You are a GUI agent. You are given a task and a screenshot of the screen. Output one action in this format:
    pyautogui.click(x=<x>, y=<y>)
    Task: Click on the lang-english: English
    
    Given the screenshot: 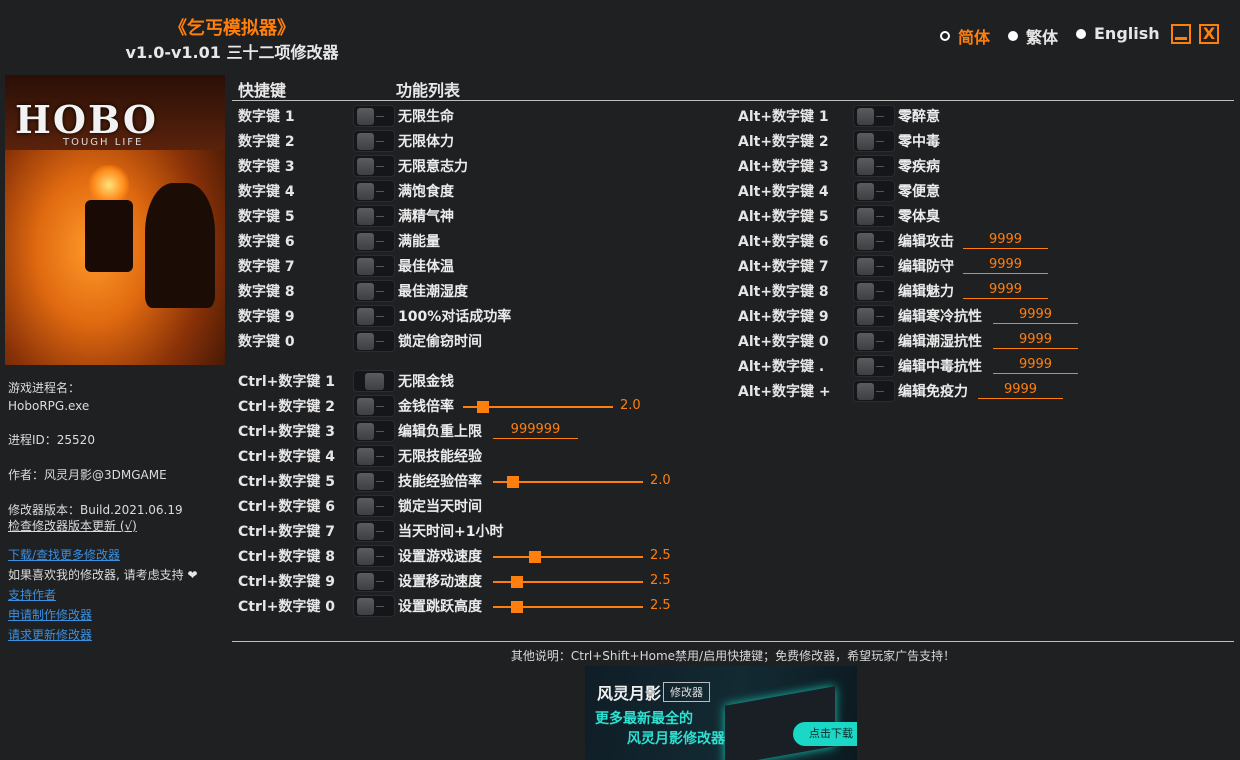 What is the action you would take?
    pyautogui.click(x=1118, y=33)
    